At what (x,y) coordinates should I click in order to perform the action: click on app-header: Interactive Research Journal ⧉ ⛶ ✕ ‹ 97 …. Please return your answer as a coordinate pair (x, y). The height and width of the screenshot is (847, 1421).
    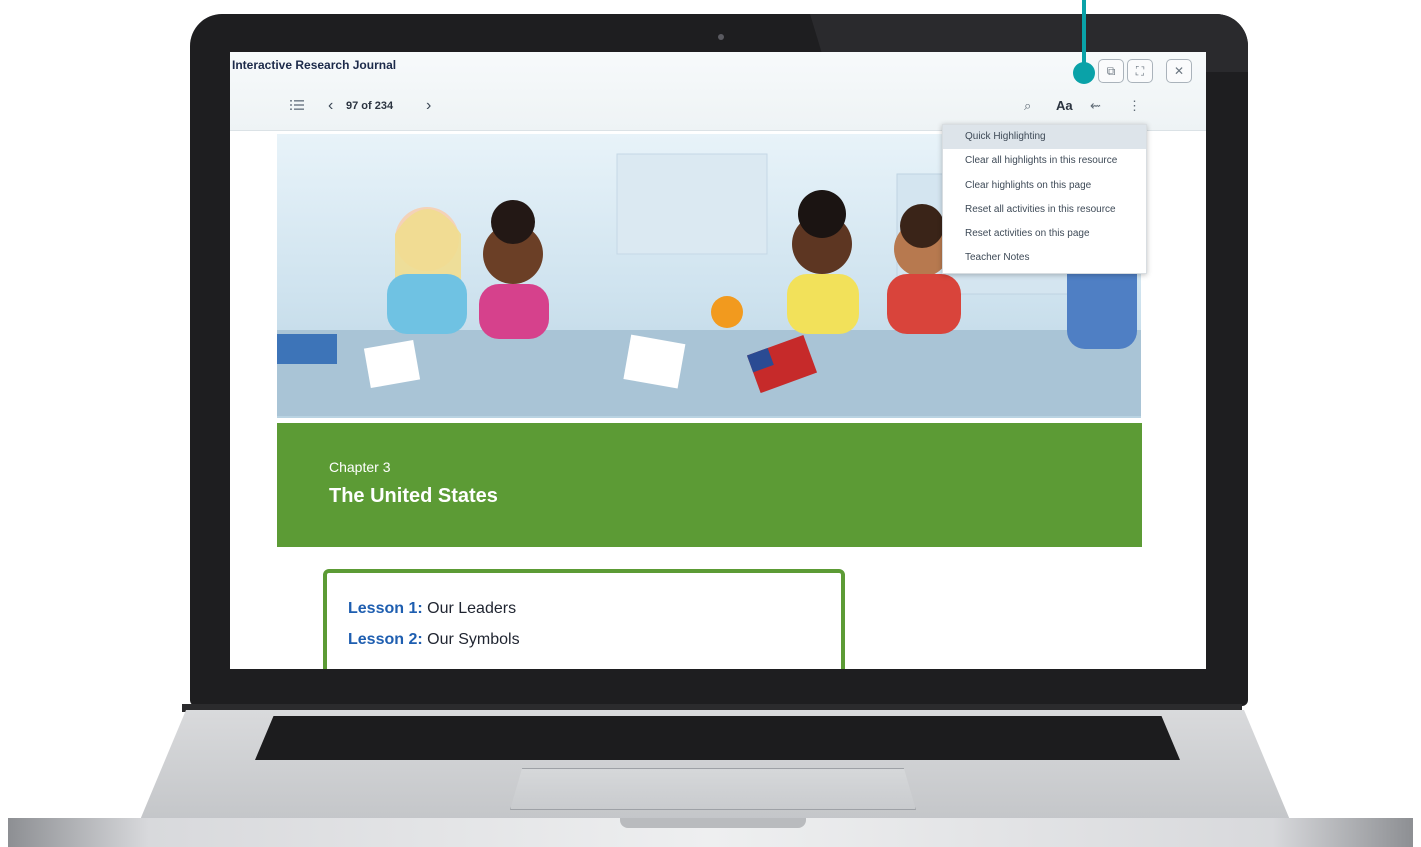
    Looking at the image, I should click on (718, 91).